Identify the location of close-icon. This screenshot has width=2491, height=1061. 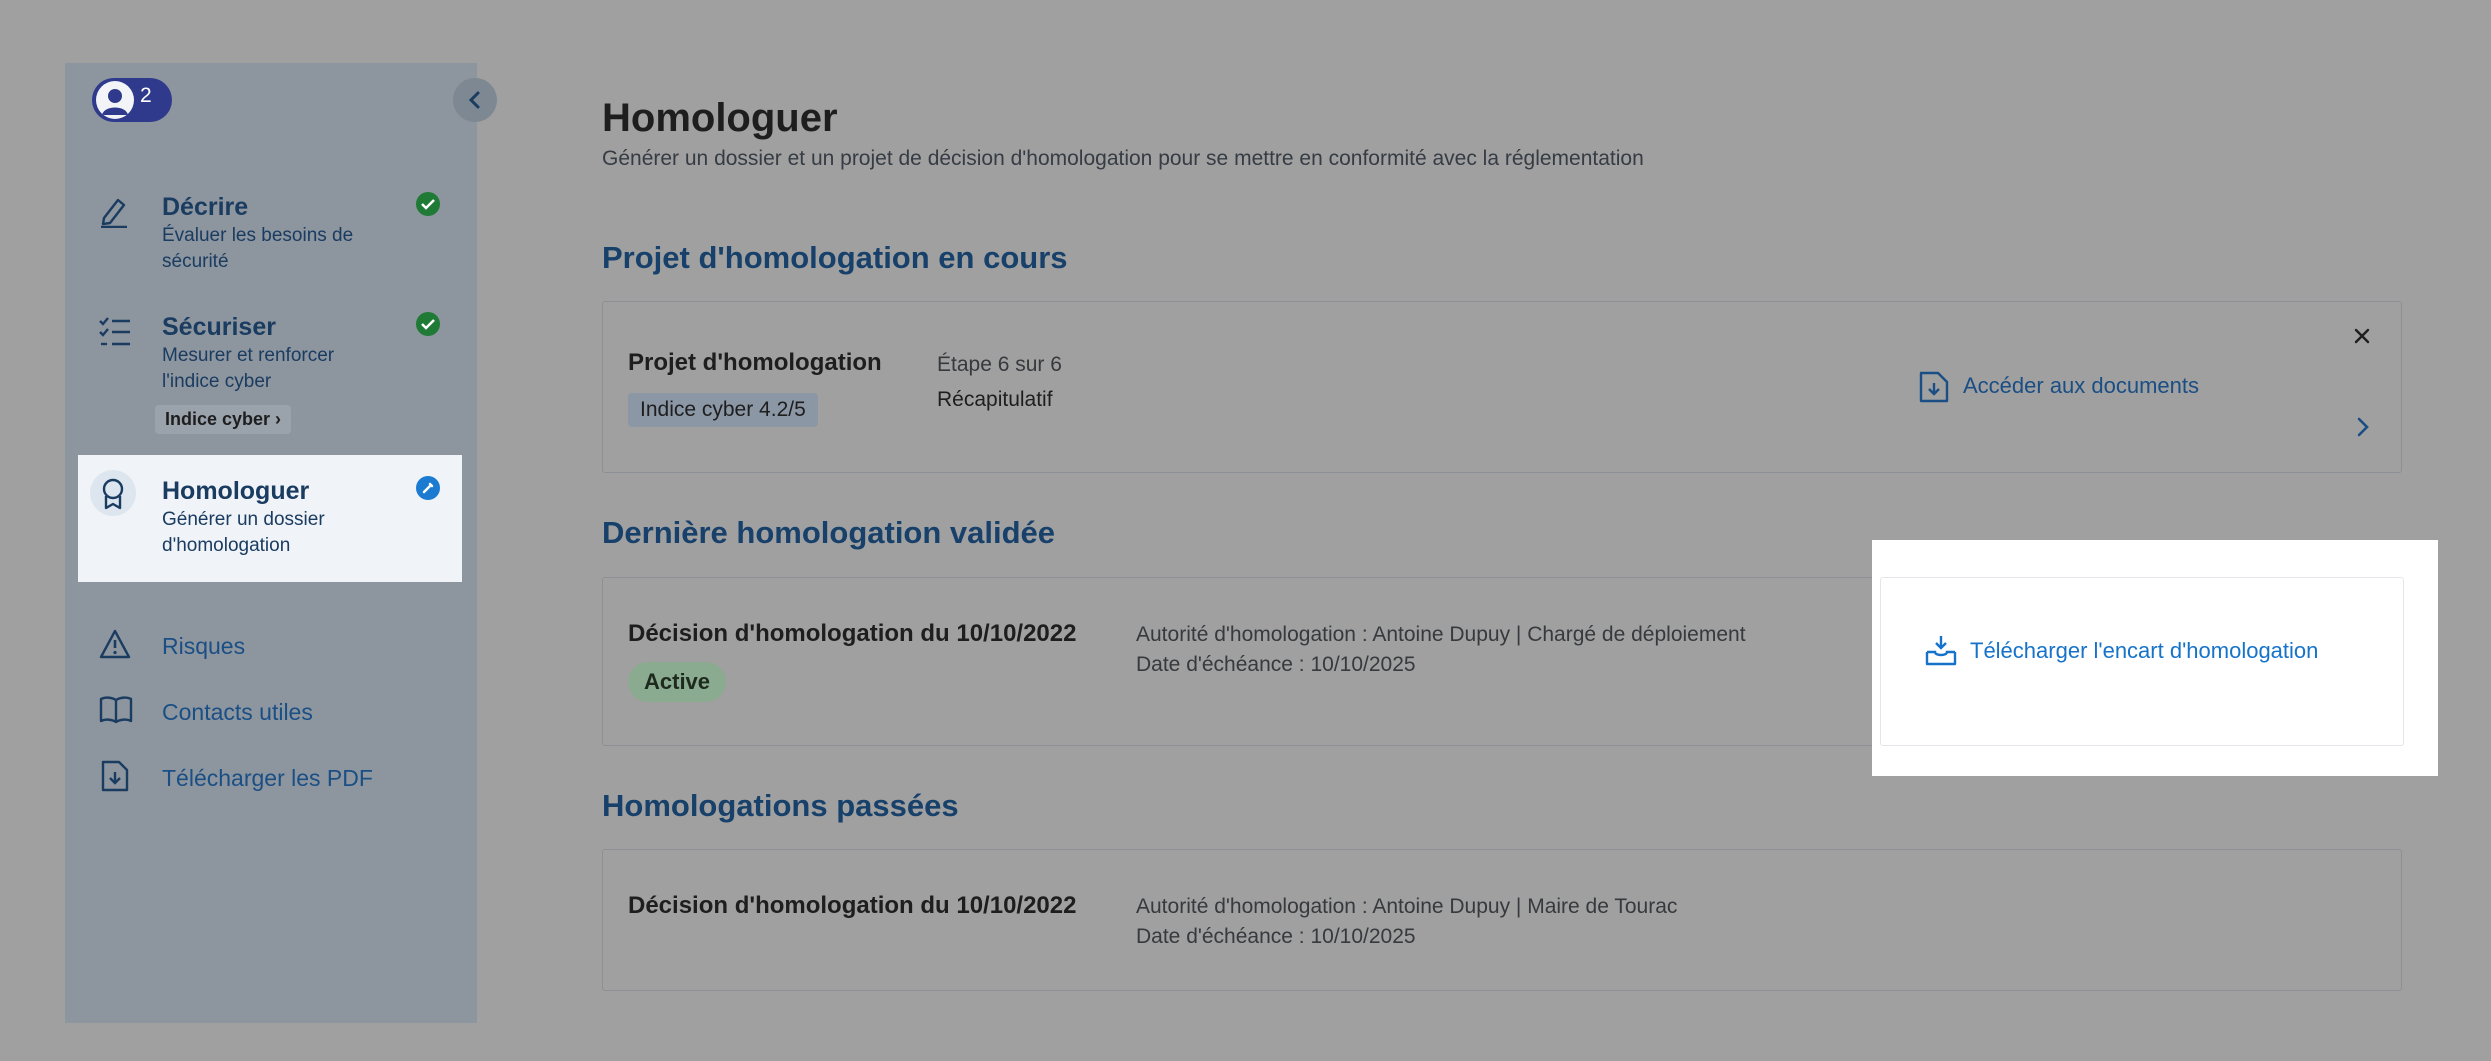
(2362, 338).